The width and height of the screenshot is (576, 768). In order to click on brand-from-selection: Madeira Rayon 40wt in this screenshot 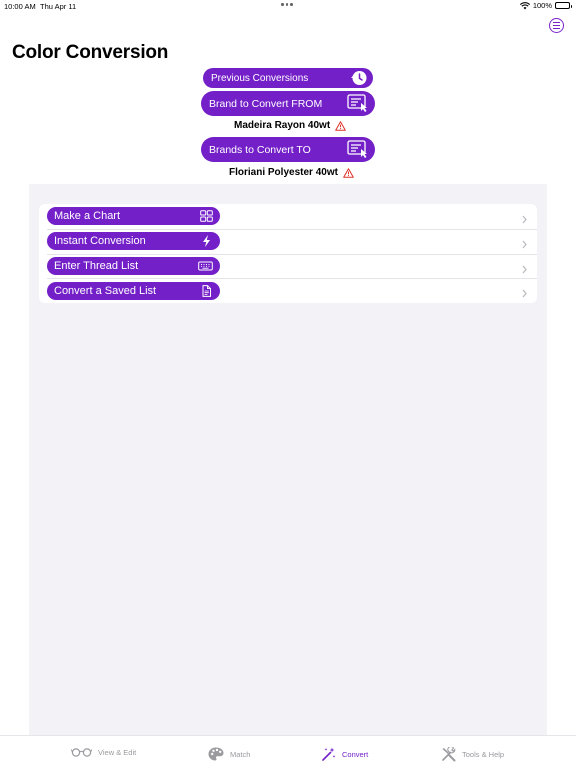, I will do `click(290, 125)`.